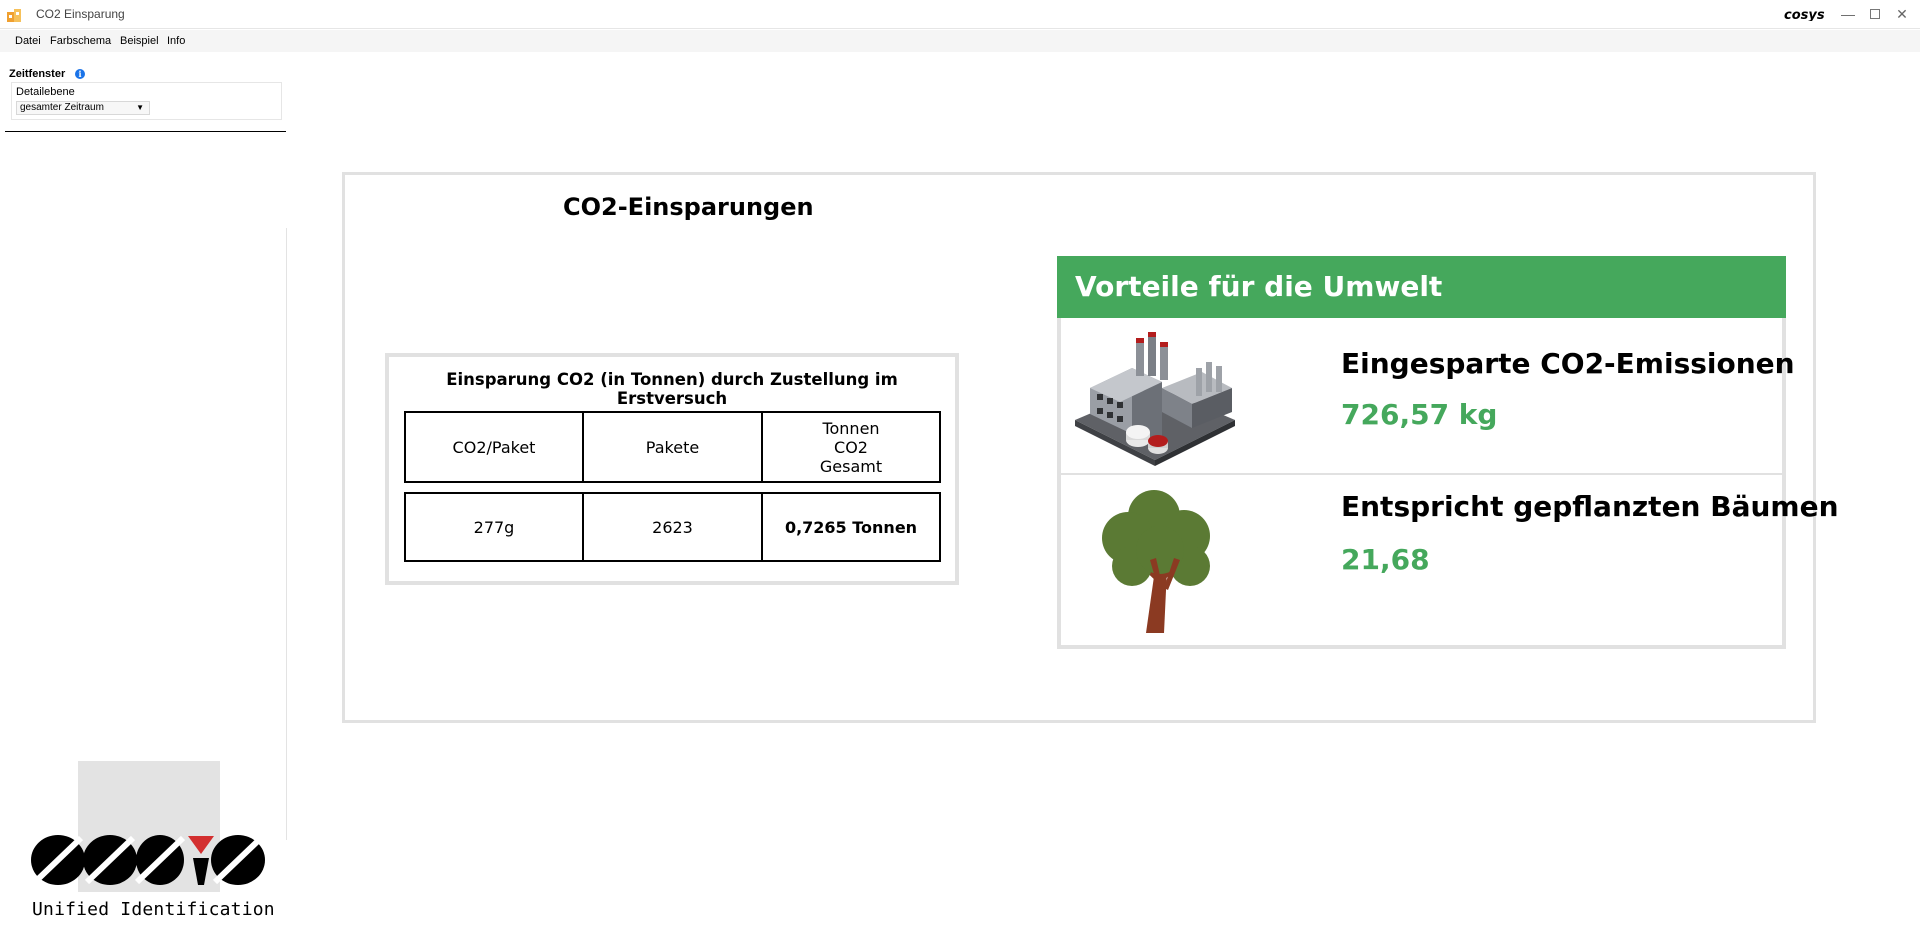  Describe the element at coordinates (1385, 559) in the screenshot. I see `trees-value: 21,68` at that location.